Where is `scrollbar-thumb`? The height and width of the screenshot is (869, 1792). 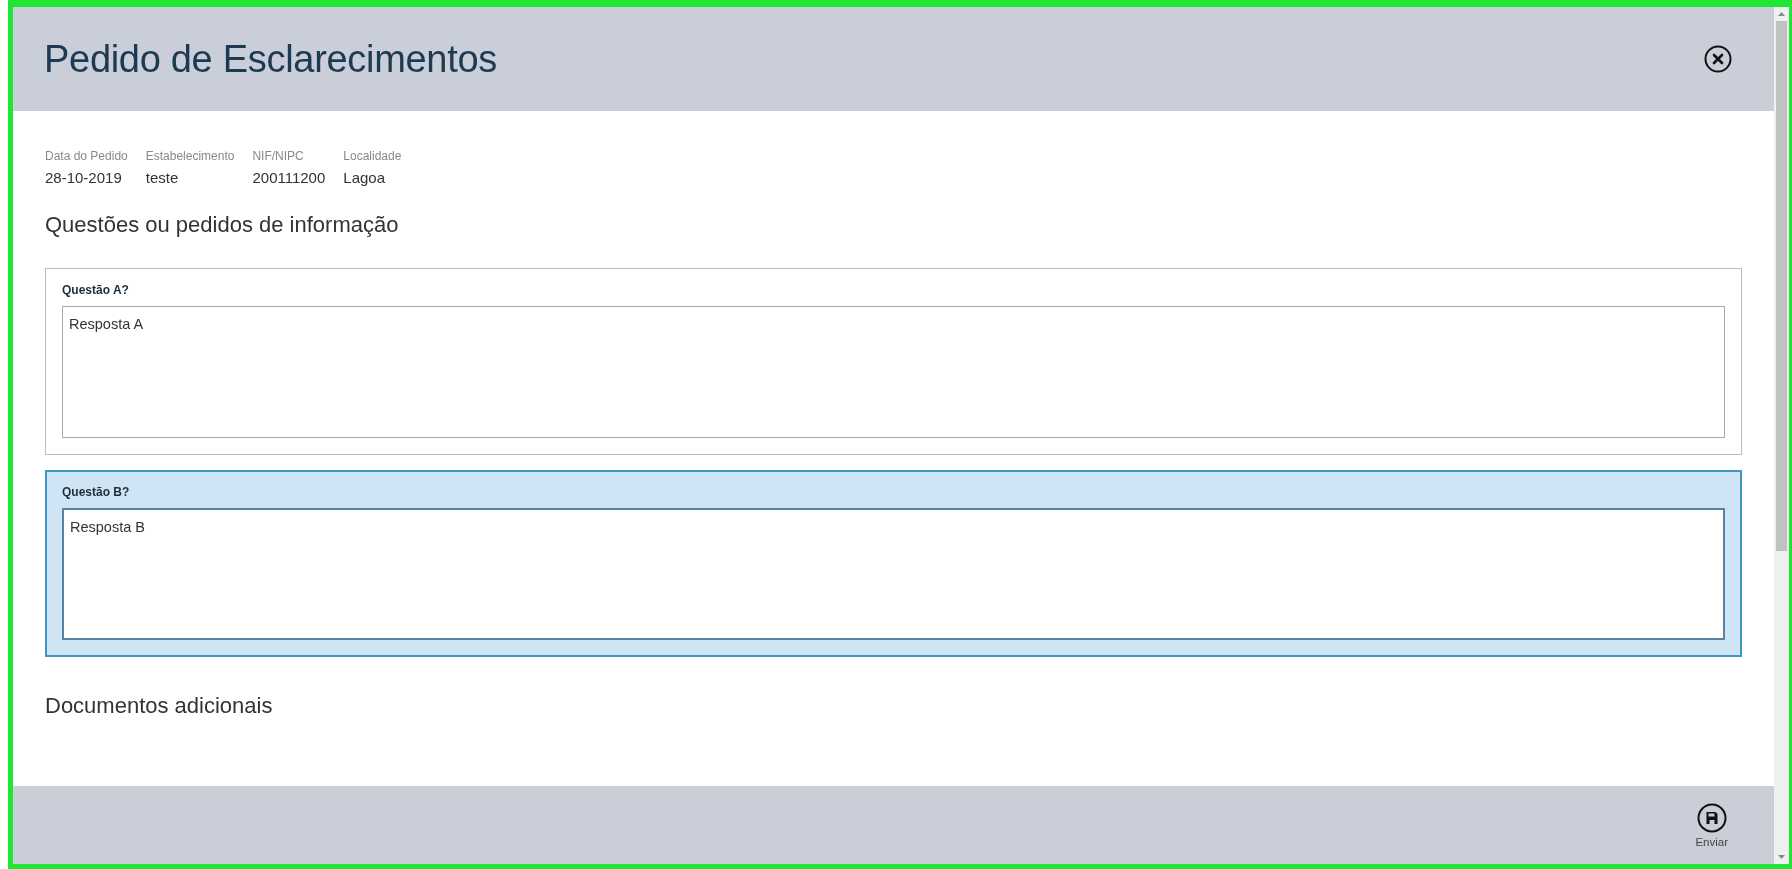 scrollbar-thumb is located at coordinates (1781, 286).